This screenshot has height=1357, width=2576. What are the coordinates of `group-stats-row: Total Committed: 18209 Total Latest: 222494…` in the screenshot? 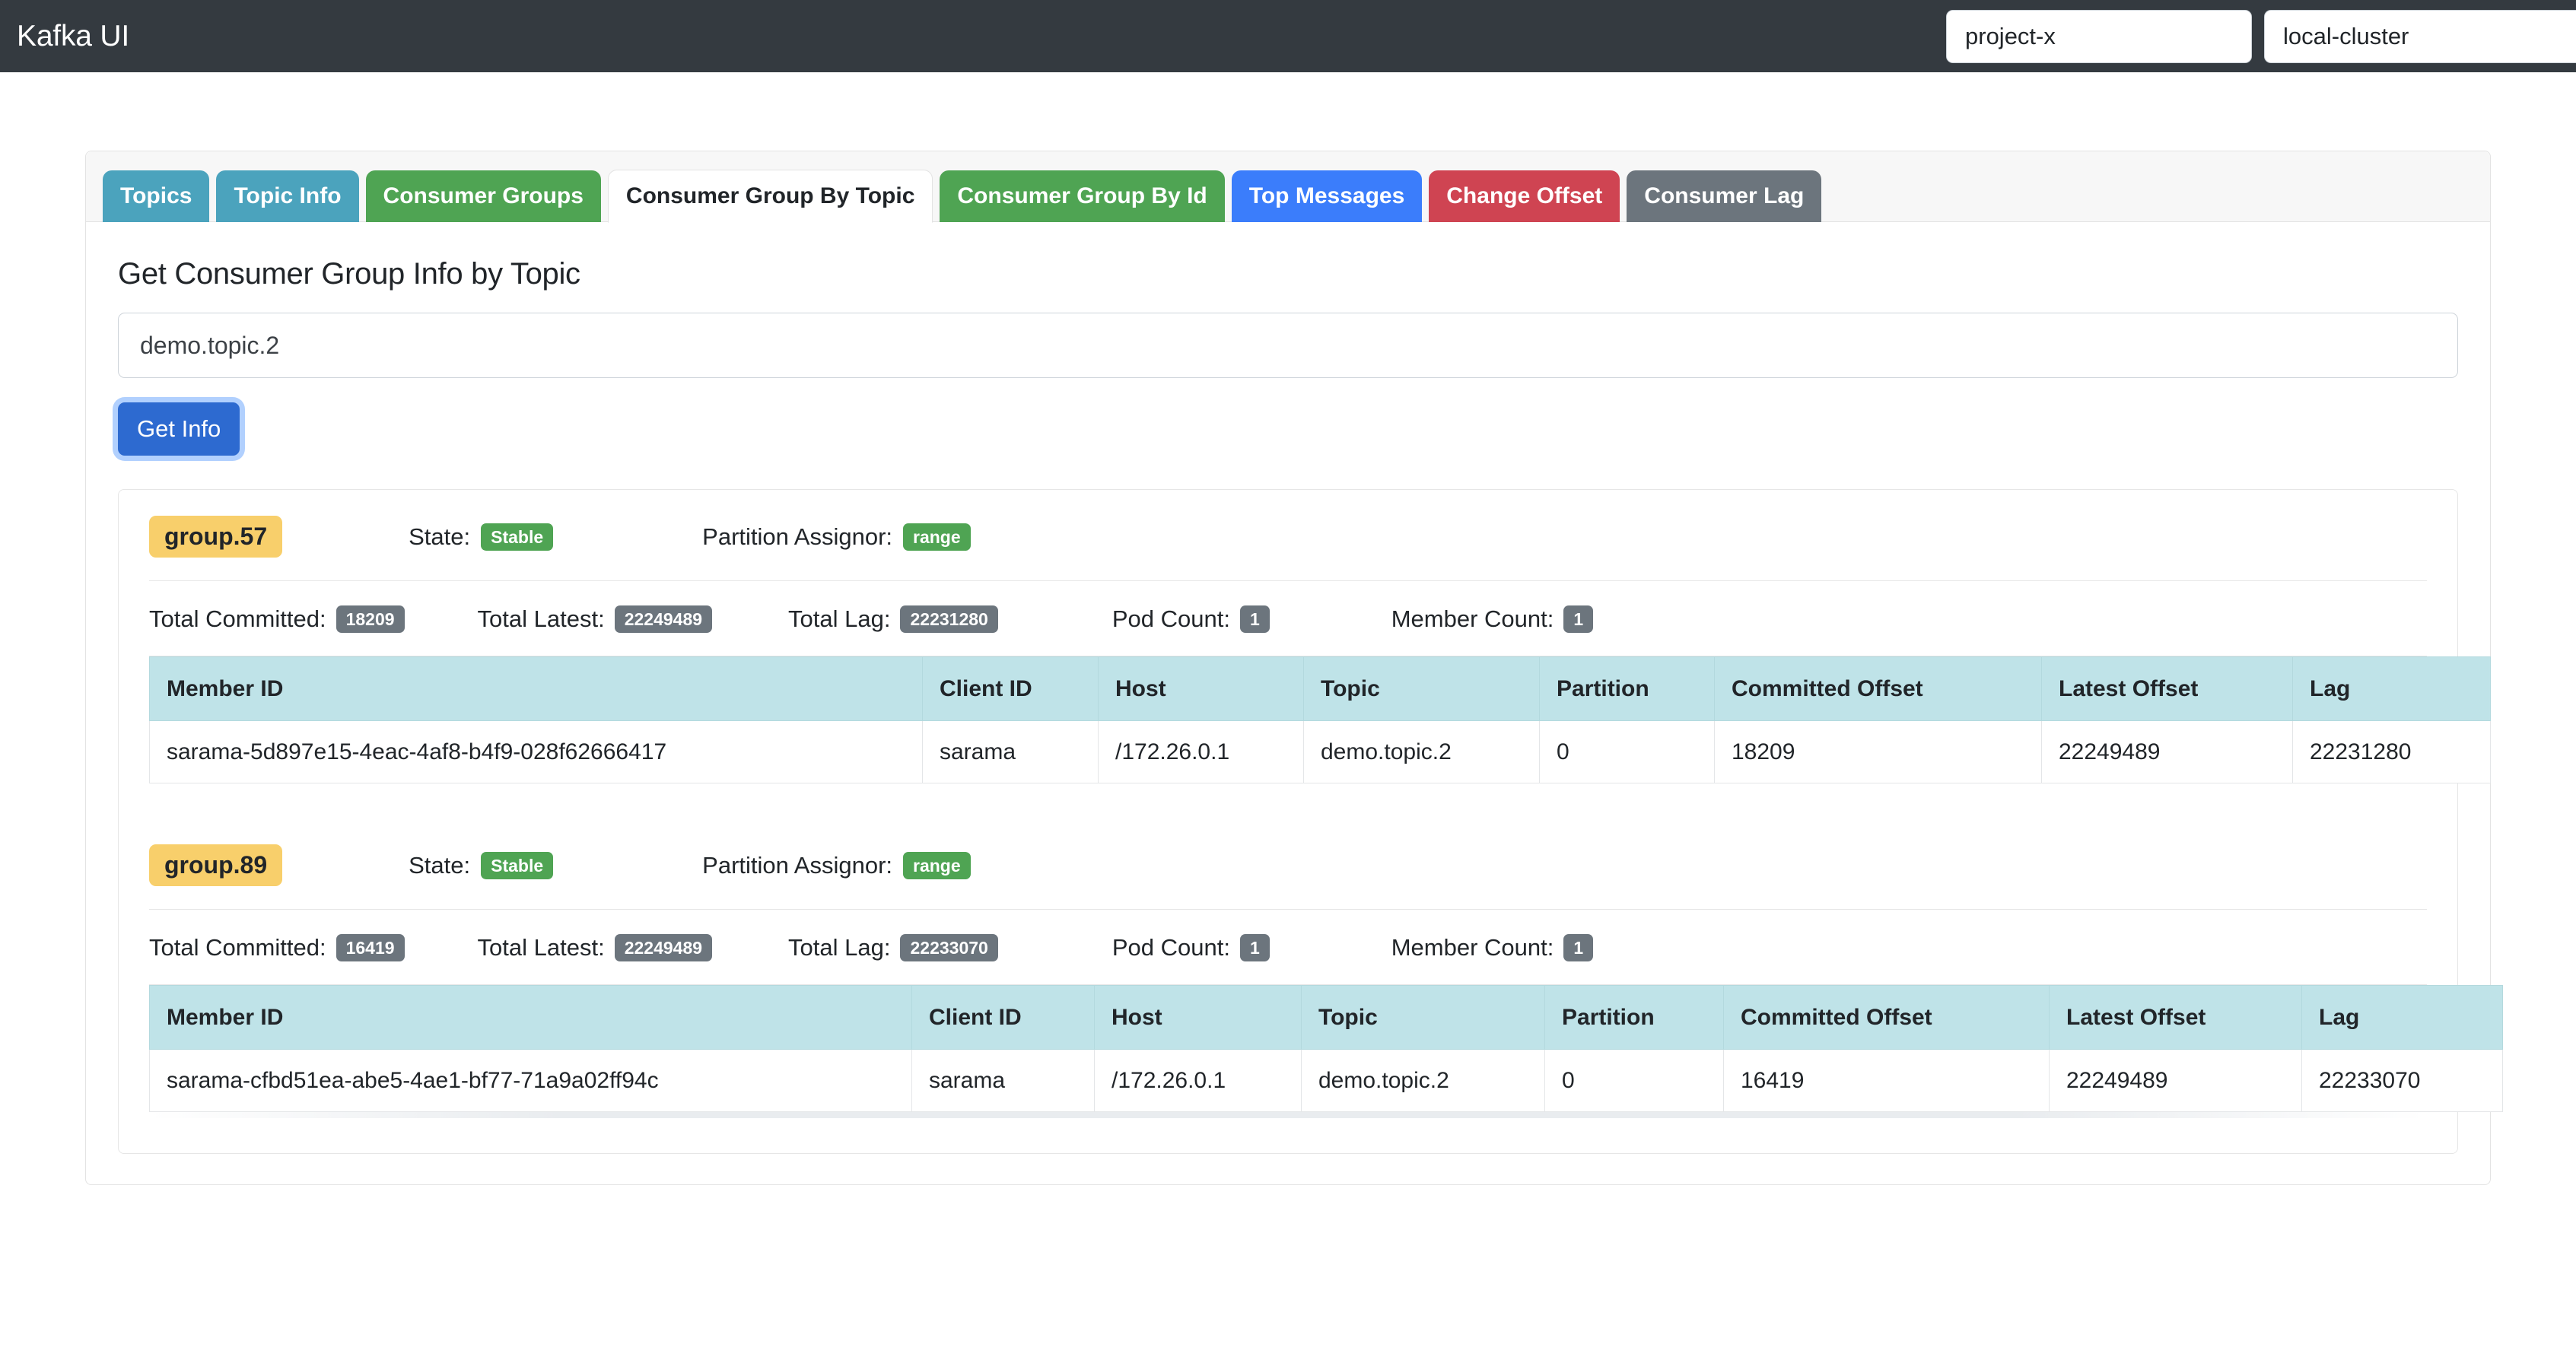 It's located at (1288, 618).